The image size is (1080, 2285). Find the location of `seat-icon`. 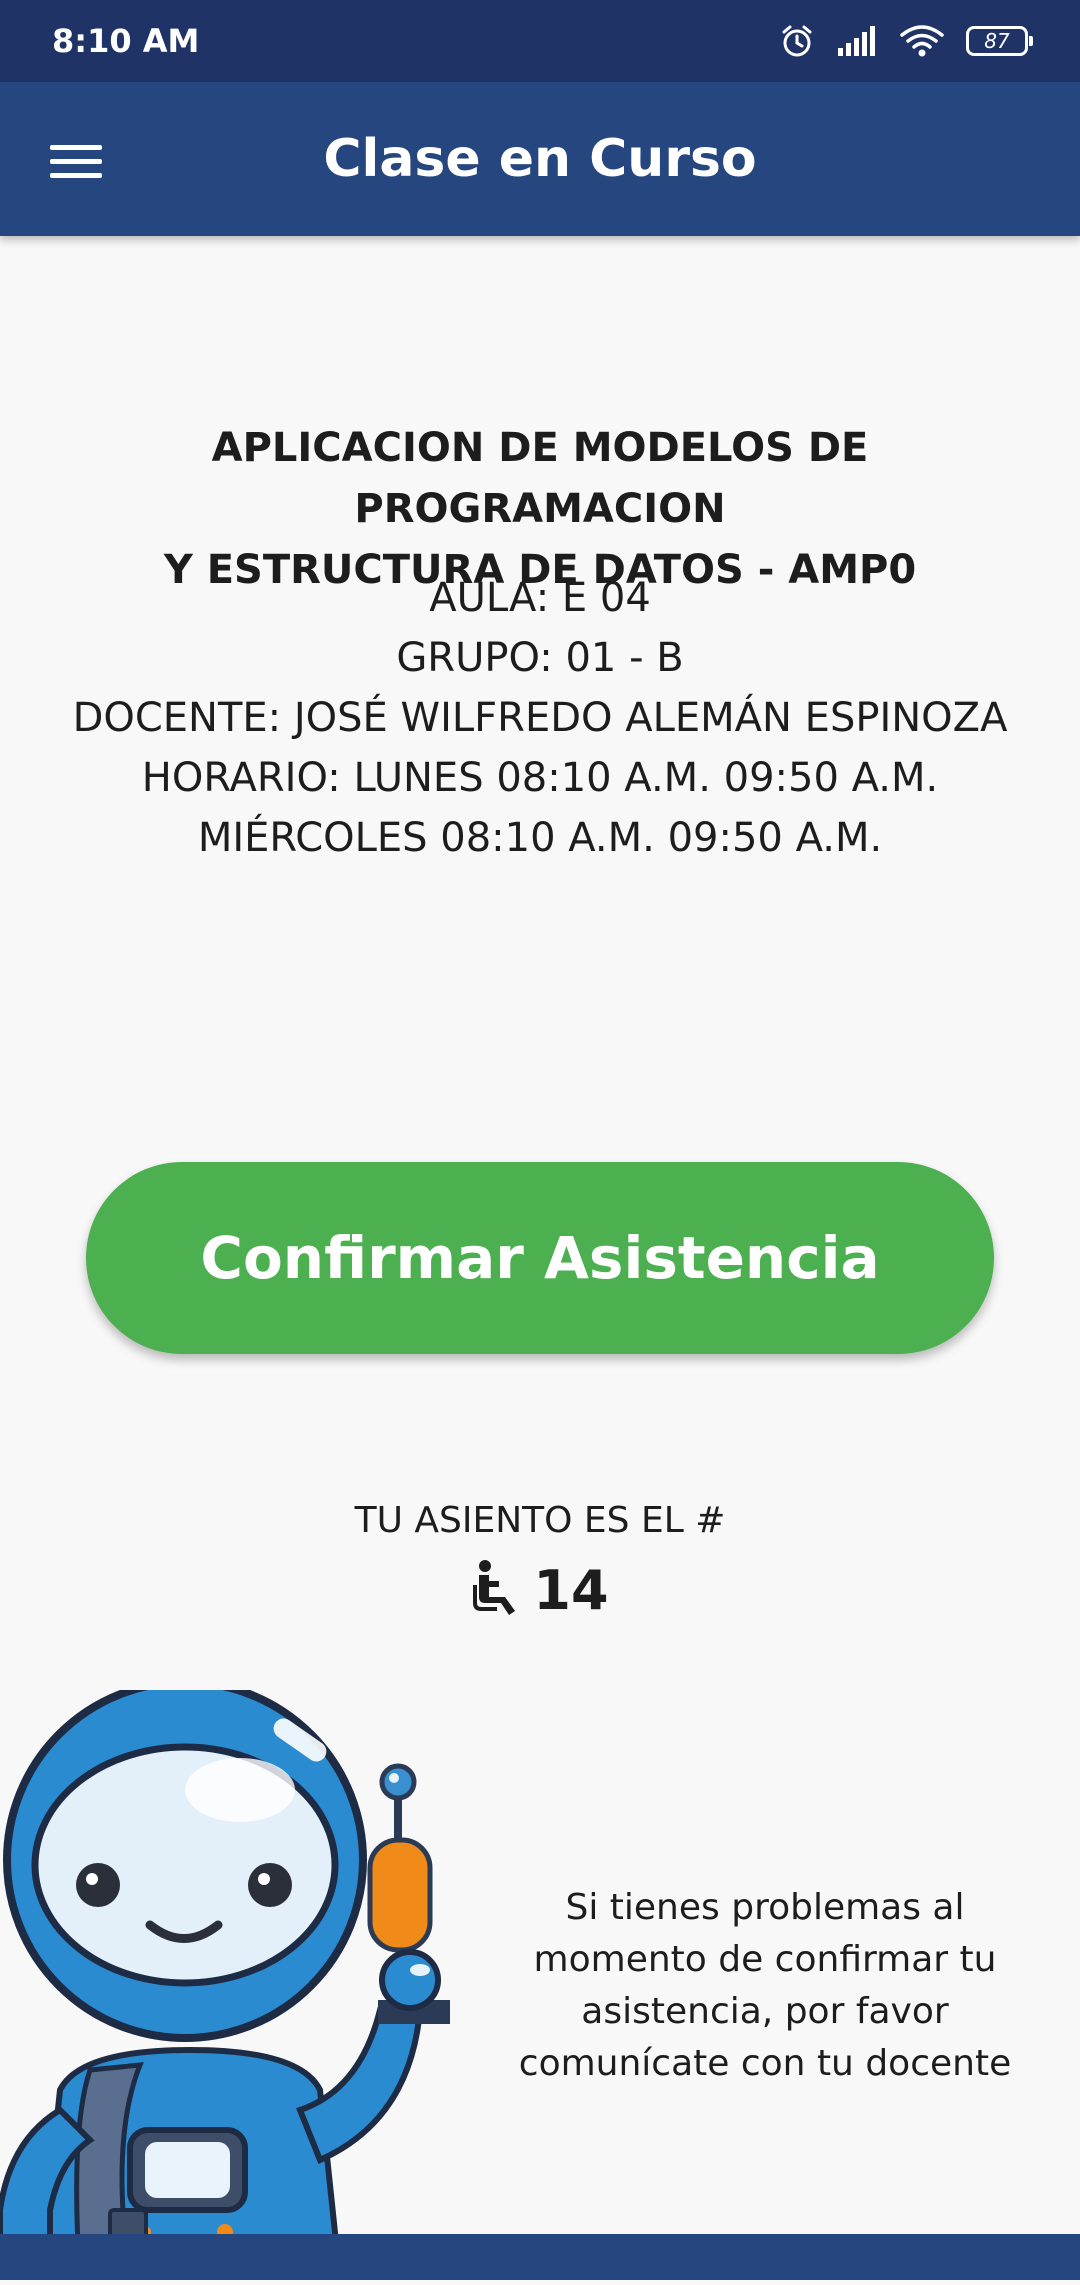

seat-icon is located at coordinates (495, 1590).